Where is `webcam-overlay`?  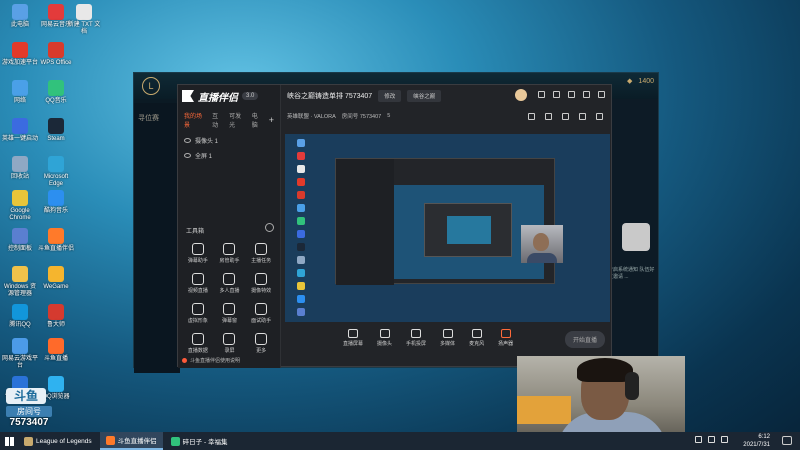
webcam-overlay is located at coordinates (601, 398).